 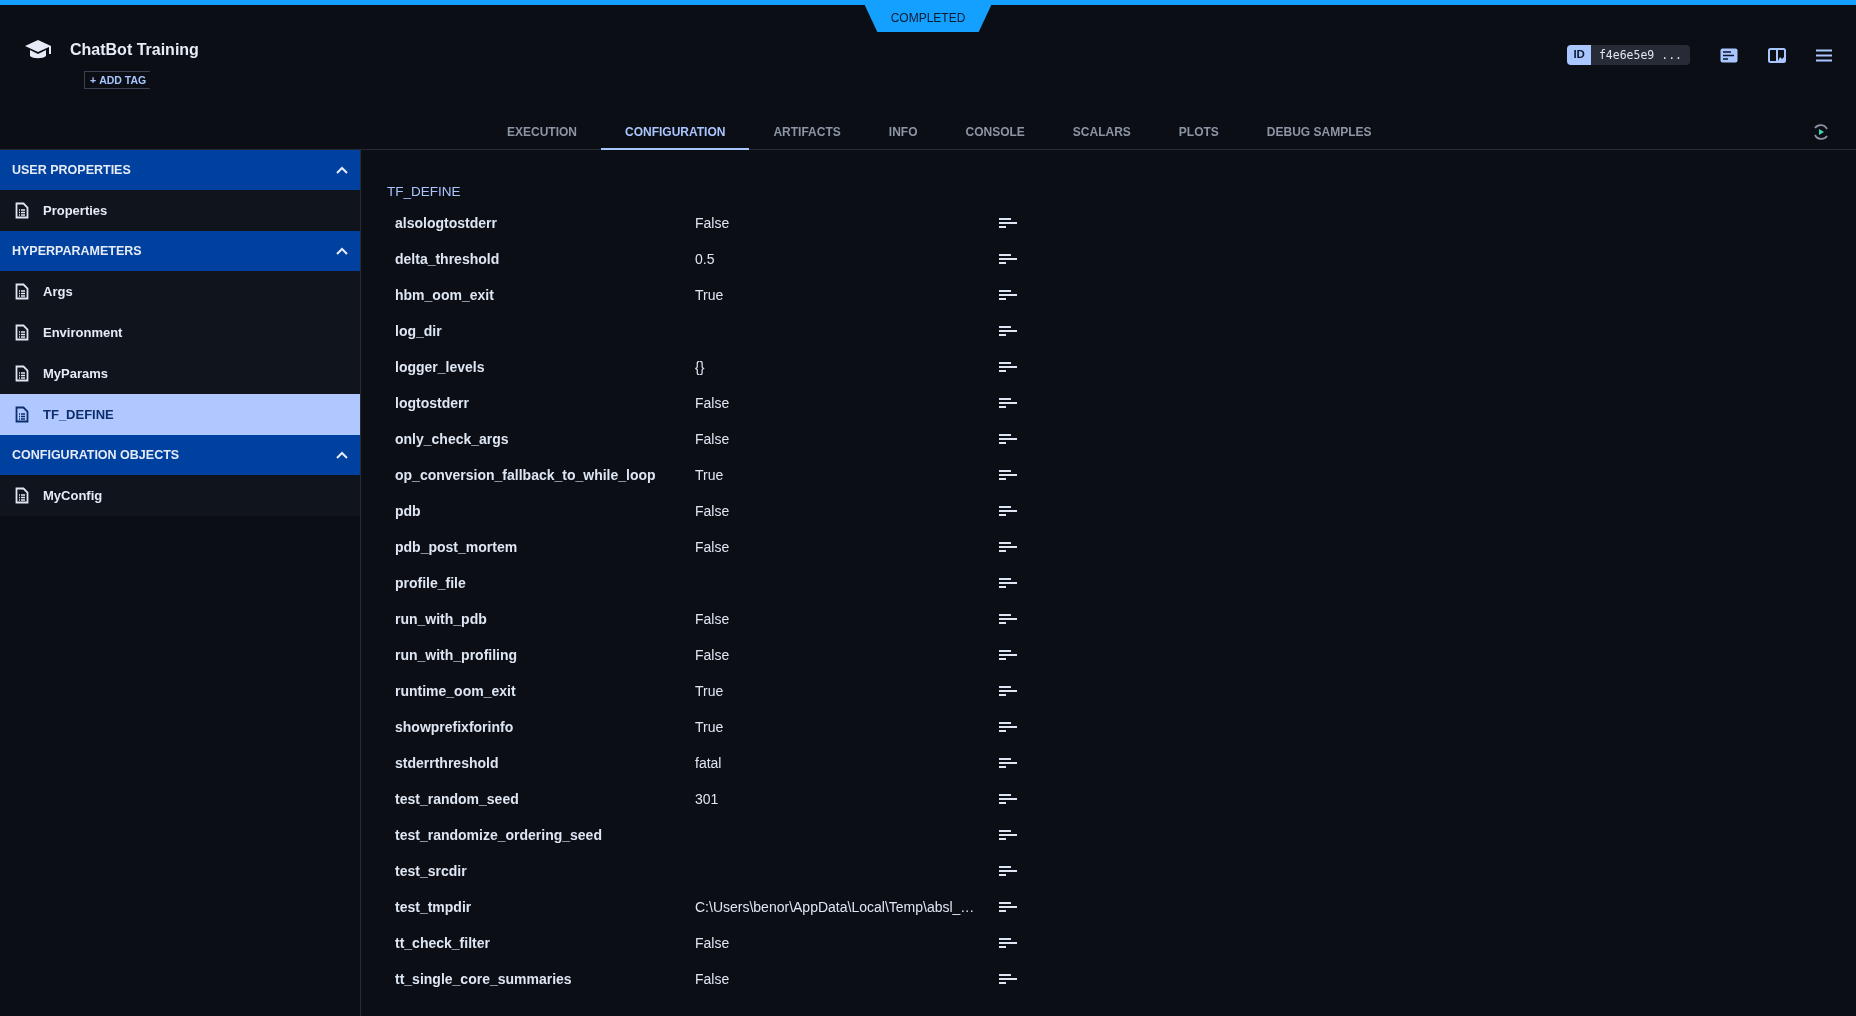 I want to click on param-name: log_dir, so click(x=419, y=331).